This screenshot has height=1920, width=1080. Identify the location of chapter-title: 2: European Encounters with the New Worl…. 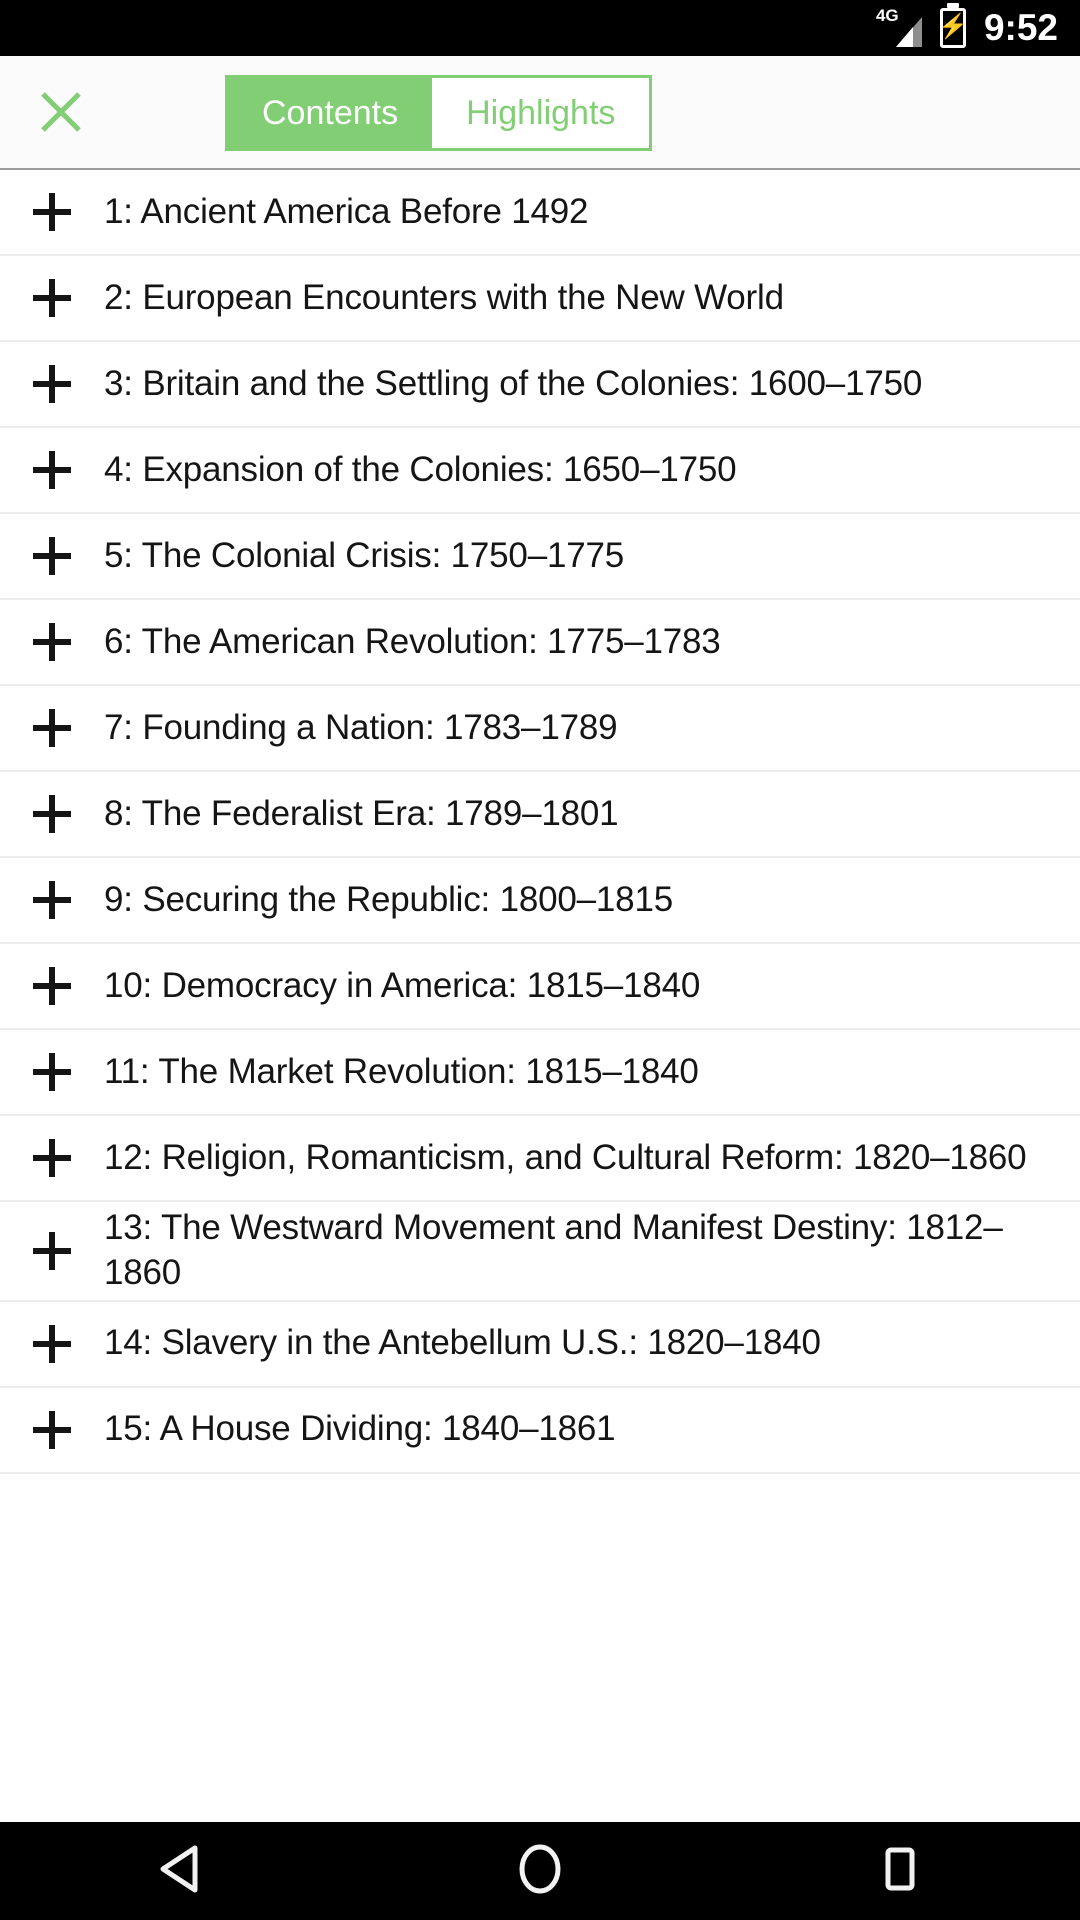
(444, 297).